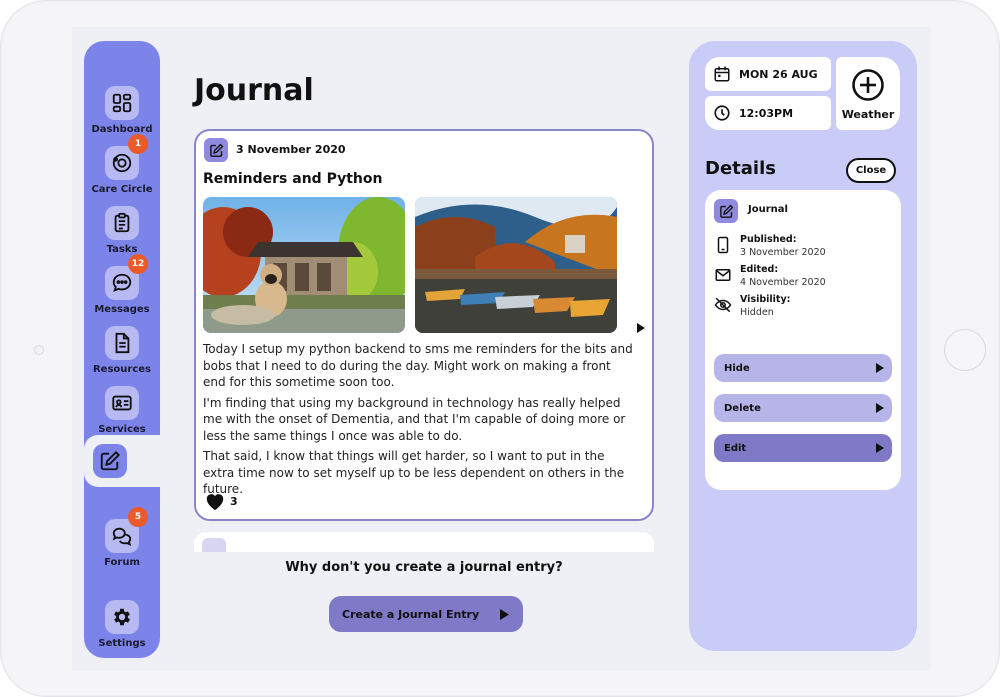  I want to click on sidebar-item-label: Resources, so click(122, 369).